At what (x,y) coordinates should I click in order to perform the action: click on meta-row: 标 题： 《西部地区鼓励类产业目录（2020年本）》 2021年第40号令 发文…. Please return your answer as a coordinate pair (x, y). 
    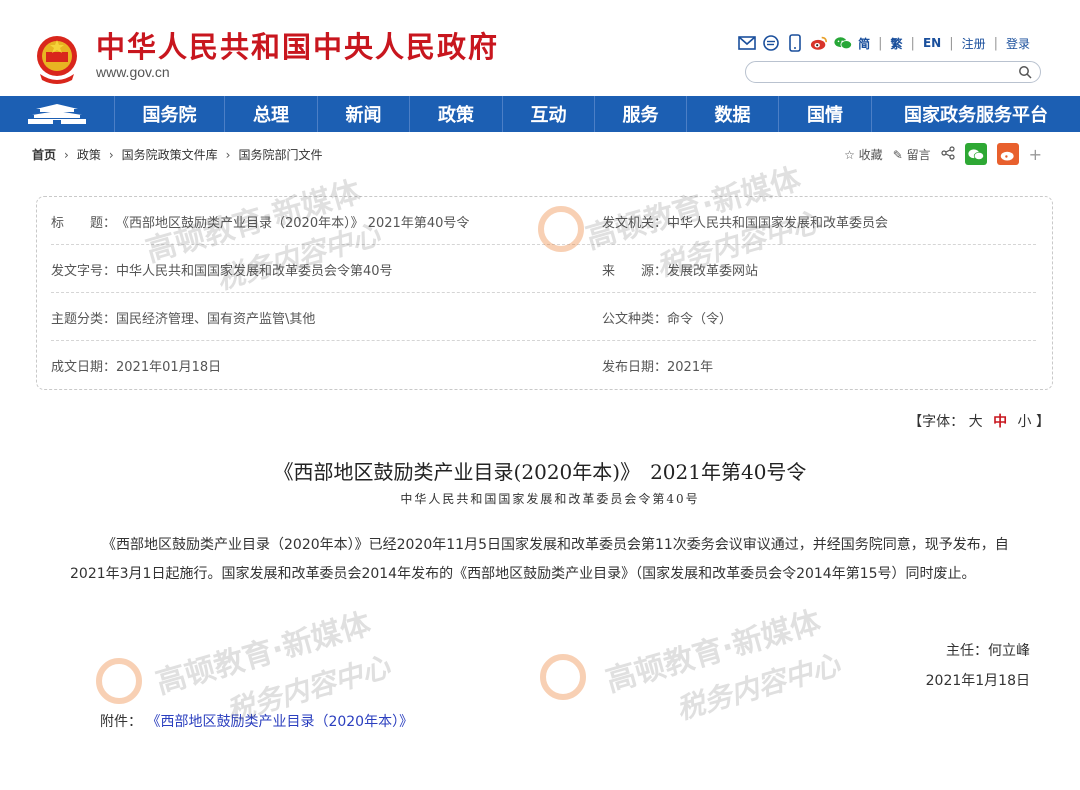
    Looking at the image, I should click on (543, 221).